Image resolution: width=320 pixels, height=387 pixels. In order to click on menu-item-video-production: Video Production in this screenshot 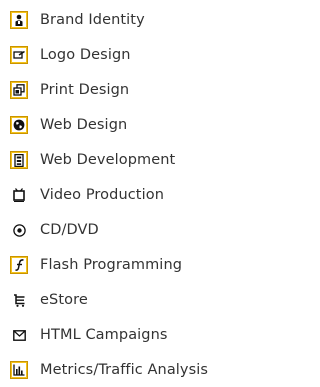, I will do `click(124, 195)`.